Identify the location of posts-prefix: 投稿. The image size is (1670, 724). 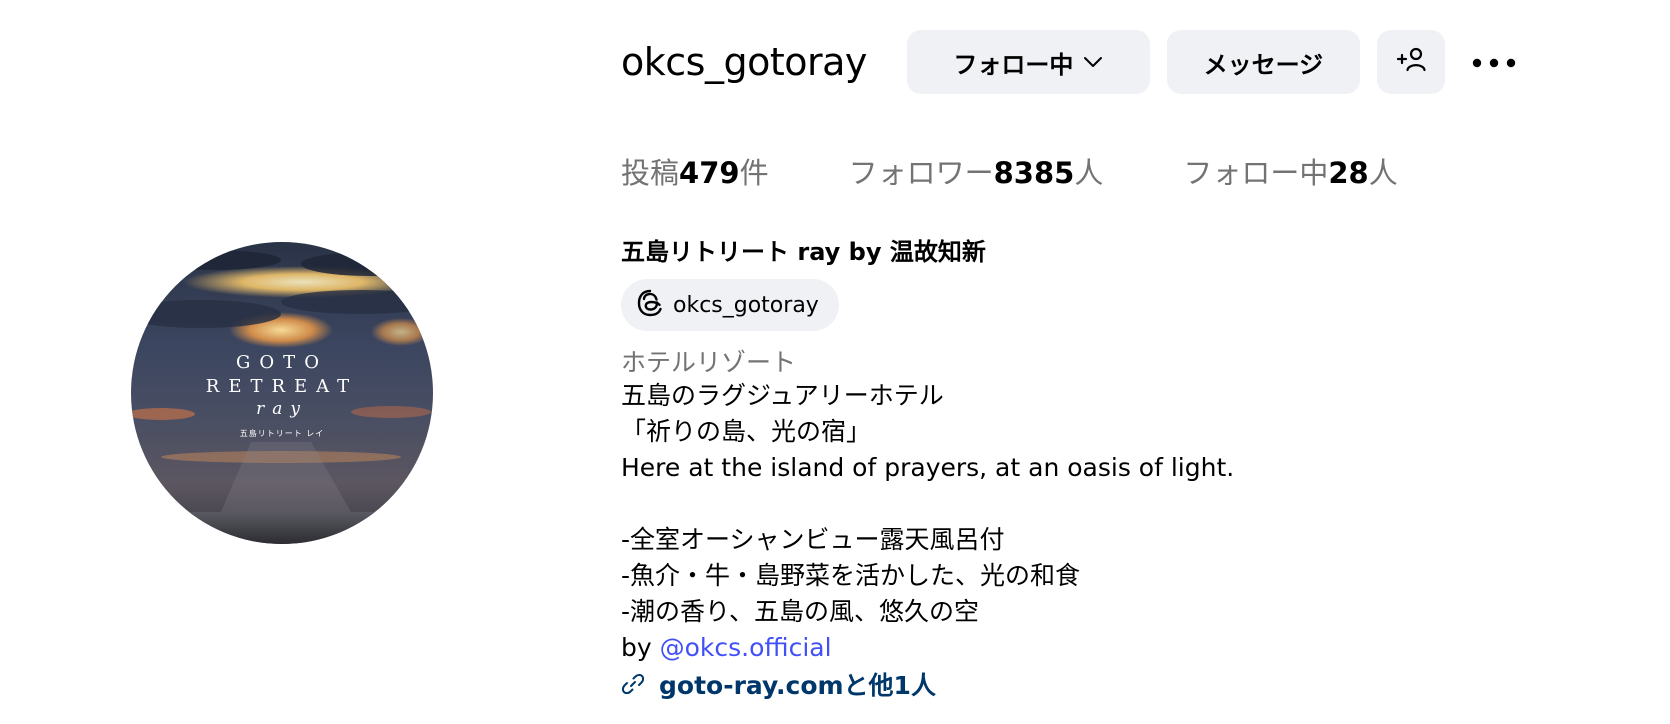
(650, 173).